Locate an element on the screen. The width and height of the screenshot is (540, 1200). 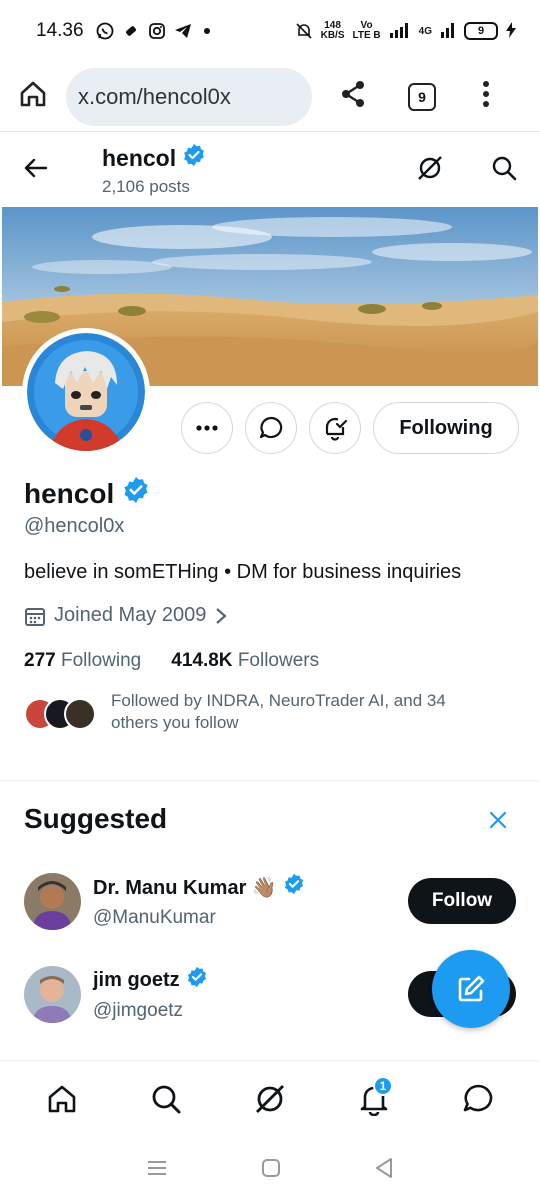
net-speed: 148 KB/S is located at coordinates (332, 30).